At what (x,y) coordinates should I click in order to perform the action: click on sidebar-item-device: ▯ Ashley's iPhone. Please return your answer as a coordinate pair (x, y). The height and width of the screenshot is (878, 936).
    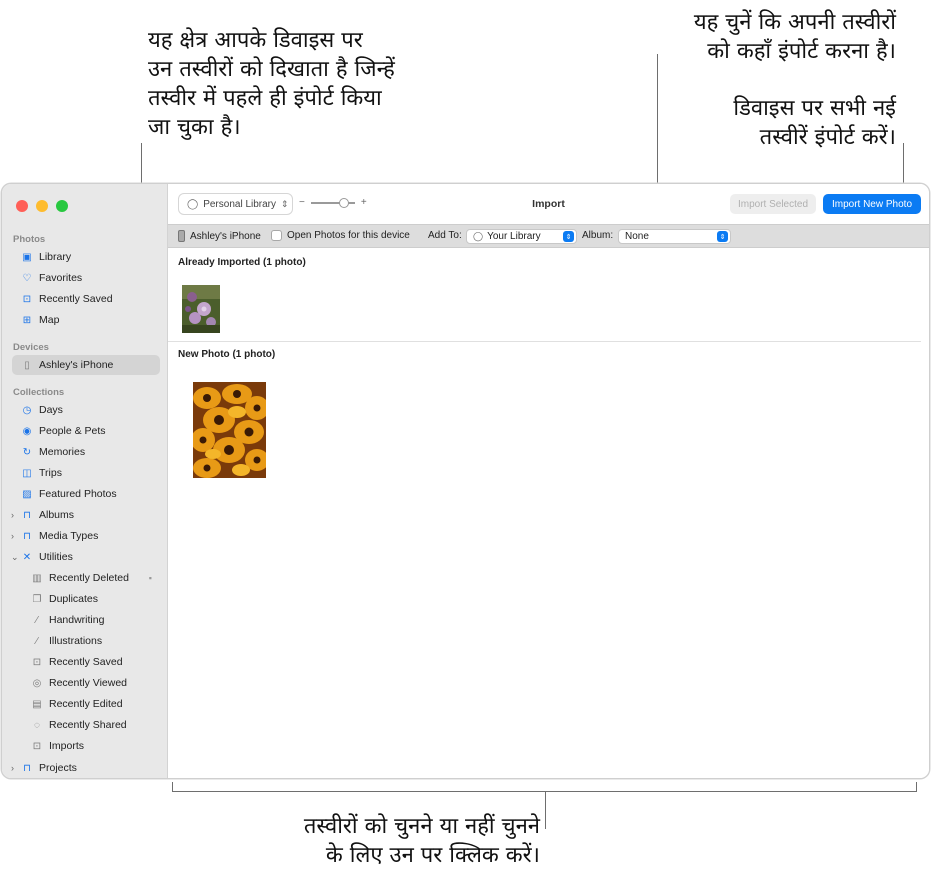
    Looking at the image, I should click on (86, 365).